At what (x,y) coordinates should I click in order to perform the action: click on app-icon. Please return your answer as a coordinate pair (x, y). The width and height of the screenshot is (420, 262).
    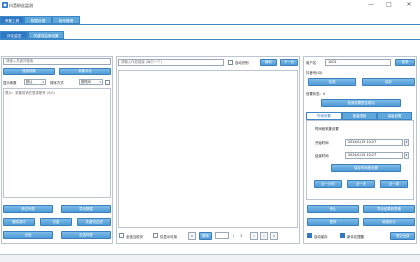
    Looking at the image, I should click on (5, 5).